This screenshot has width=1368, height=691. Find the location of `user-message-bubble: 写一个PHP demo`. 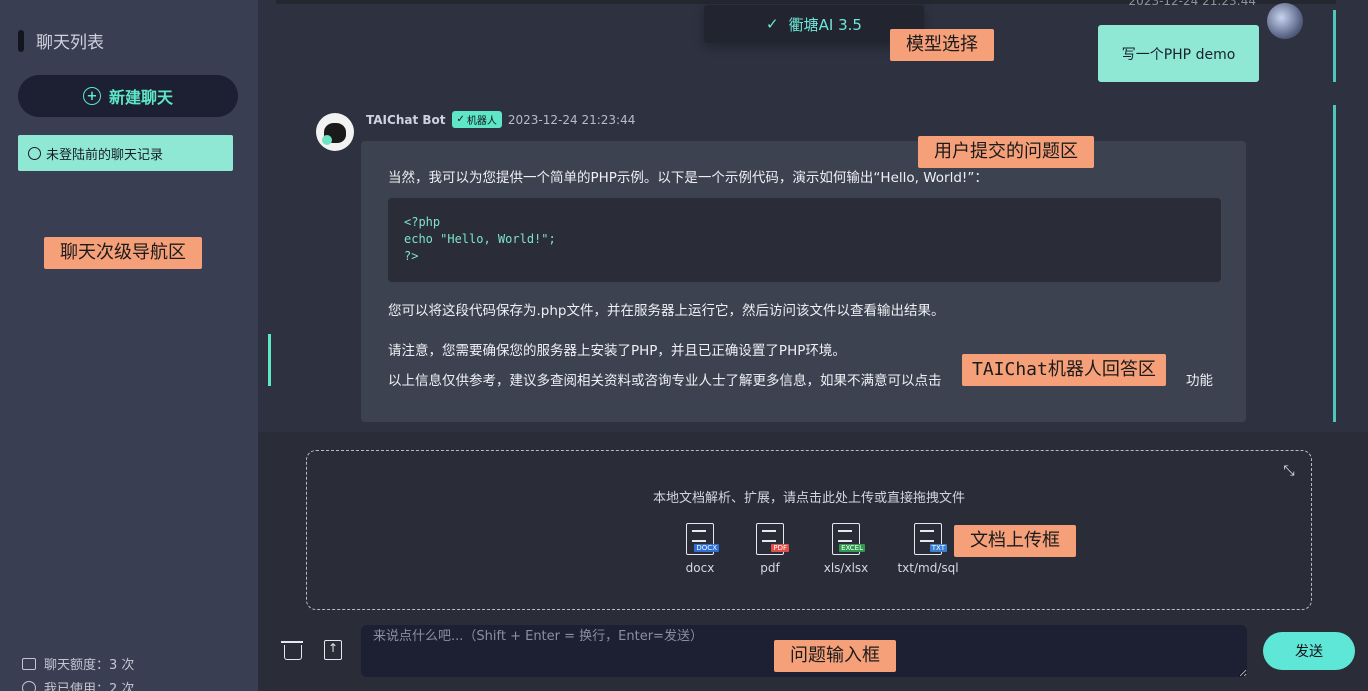

user-message-bubble: 写一个PHP demo is located at coordinates (1178, 53).